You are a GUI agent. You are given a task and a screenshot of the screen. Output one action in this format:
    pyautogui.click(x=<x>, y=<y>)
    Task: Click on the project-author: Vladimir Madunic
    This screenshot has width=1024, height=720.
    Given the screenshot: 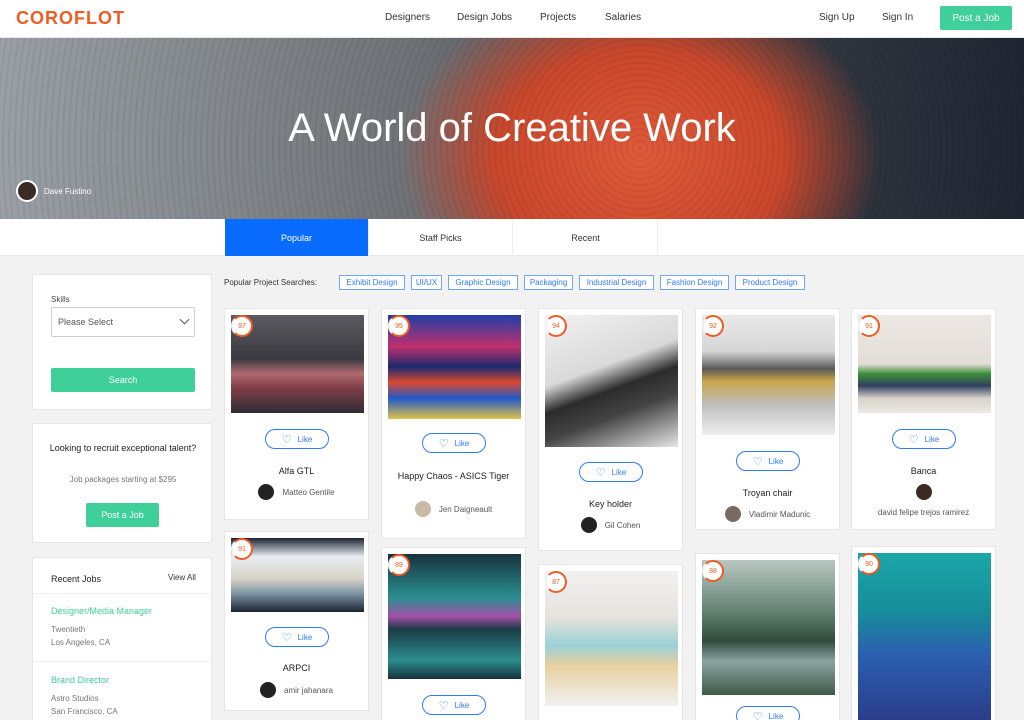 What is the action you would take?
    pyautogui.click(x=767, y=514)
    